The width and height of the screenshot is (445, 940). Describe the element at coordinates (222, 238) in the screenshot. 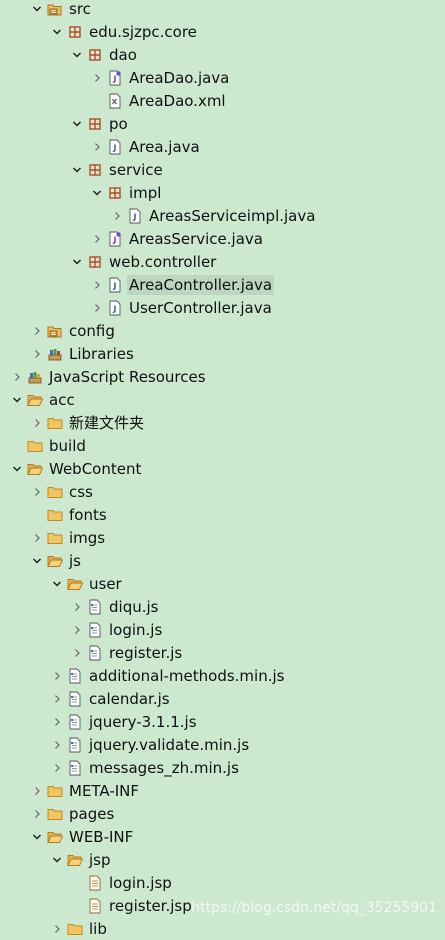

I see `tree-item: AreasService.java` at that location.